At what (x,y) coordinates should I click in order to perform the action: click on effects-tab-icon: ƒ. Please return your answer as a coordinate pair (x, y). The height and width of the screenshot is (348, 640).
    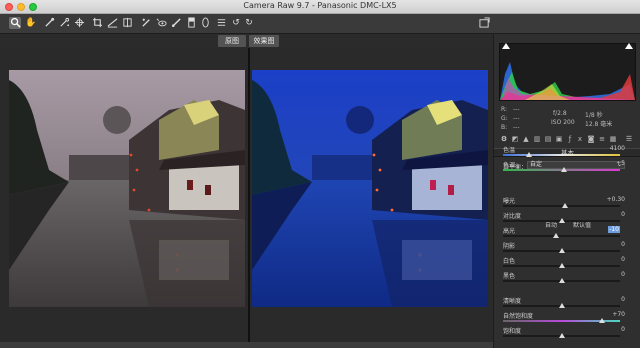
    Looking at the image, I should click on (570, 139).